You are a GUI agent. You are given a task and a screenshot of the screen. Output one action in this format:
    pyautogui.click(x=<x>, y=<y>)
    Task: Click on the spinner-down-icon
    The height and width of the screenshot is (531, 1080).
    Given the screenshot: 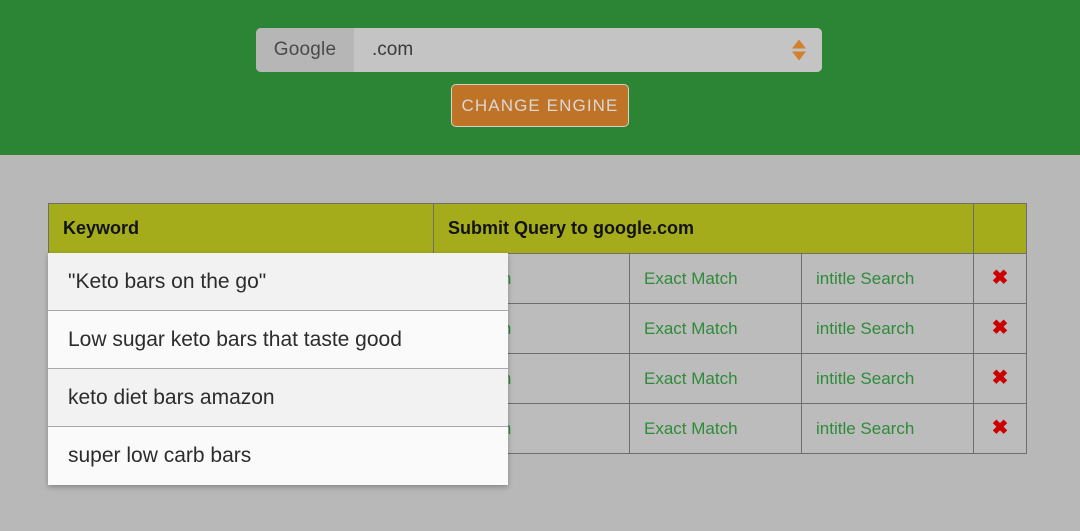 What is the action you would take?
    pyautogui.click(x=799, y=56)
    